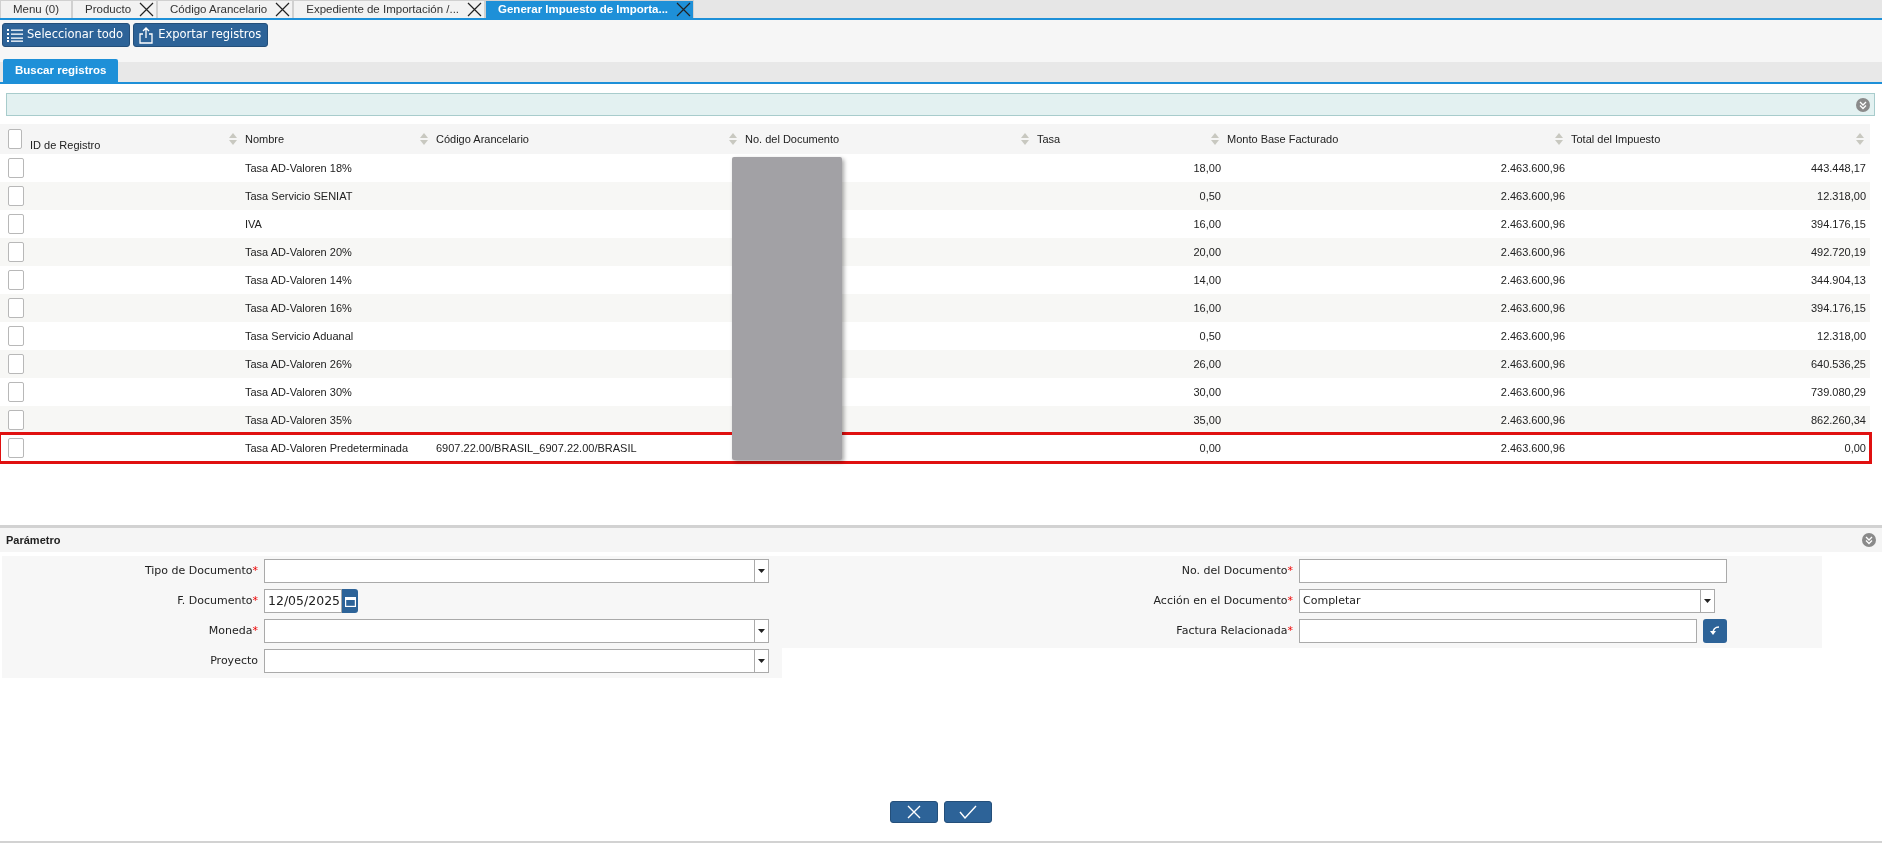  I want to click on column-header: Total del Impuesto, so click(1616, 139).